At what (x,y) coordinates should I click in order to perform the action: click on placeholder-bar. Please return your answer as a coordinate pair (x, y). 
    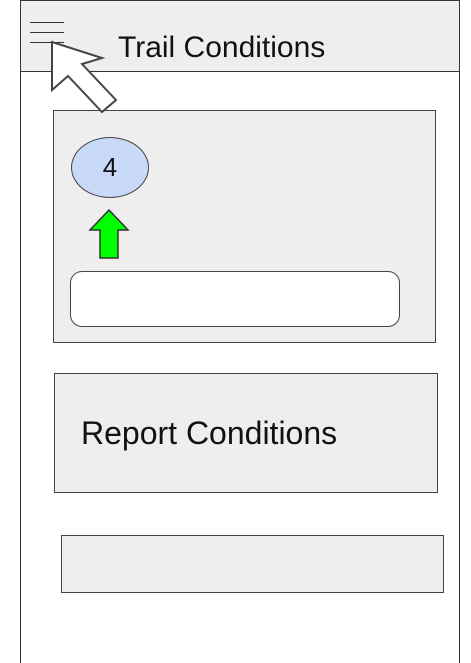
    Looking at the image, I should click on (252, 564).